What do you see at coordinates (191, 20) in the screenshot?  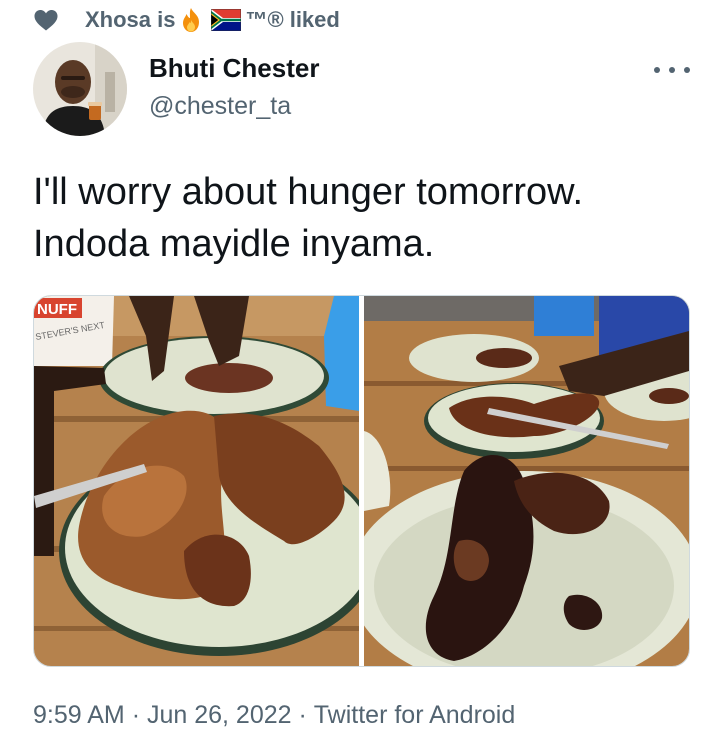 I see `fire-emoji` at bounding box center [191, 20].